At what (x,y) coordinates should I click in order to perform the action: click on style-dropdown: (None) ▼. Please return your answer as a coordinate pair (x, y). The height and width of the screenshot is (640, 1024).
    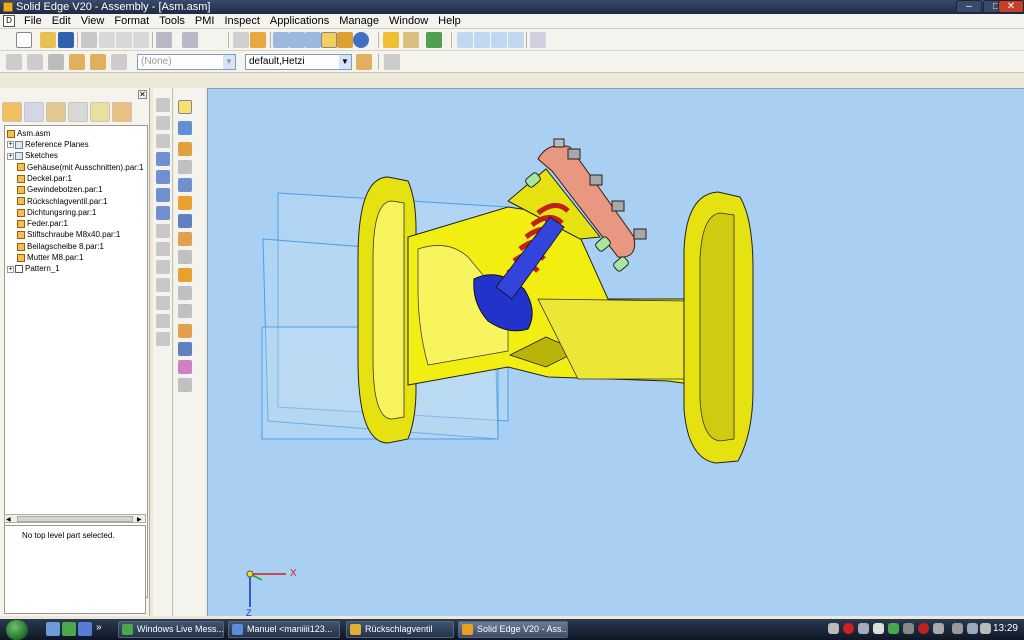
    Looking at the image, I should click on (186, 62).